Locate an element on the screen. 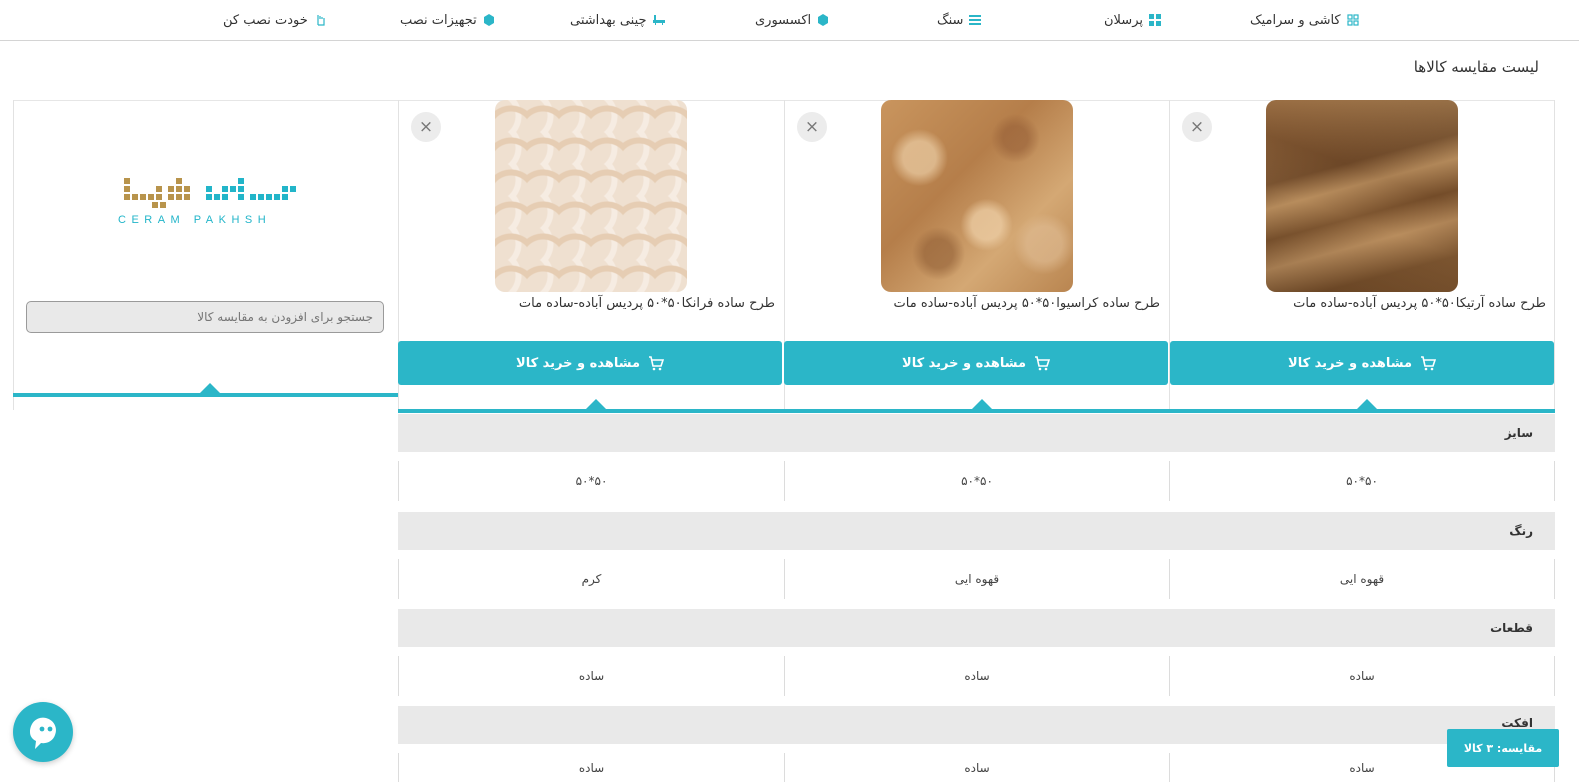 The image size is (1579, 782). nav-item-accessory: اکسسوری is located at coordinates (792, 20).